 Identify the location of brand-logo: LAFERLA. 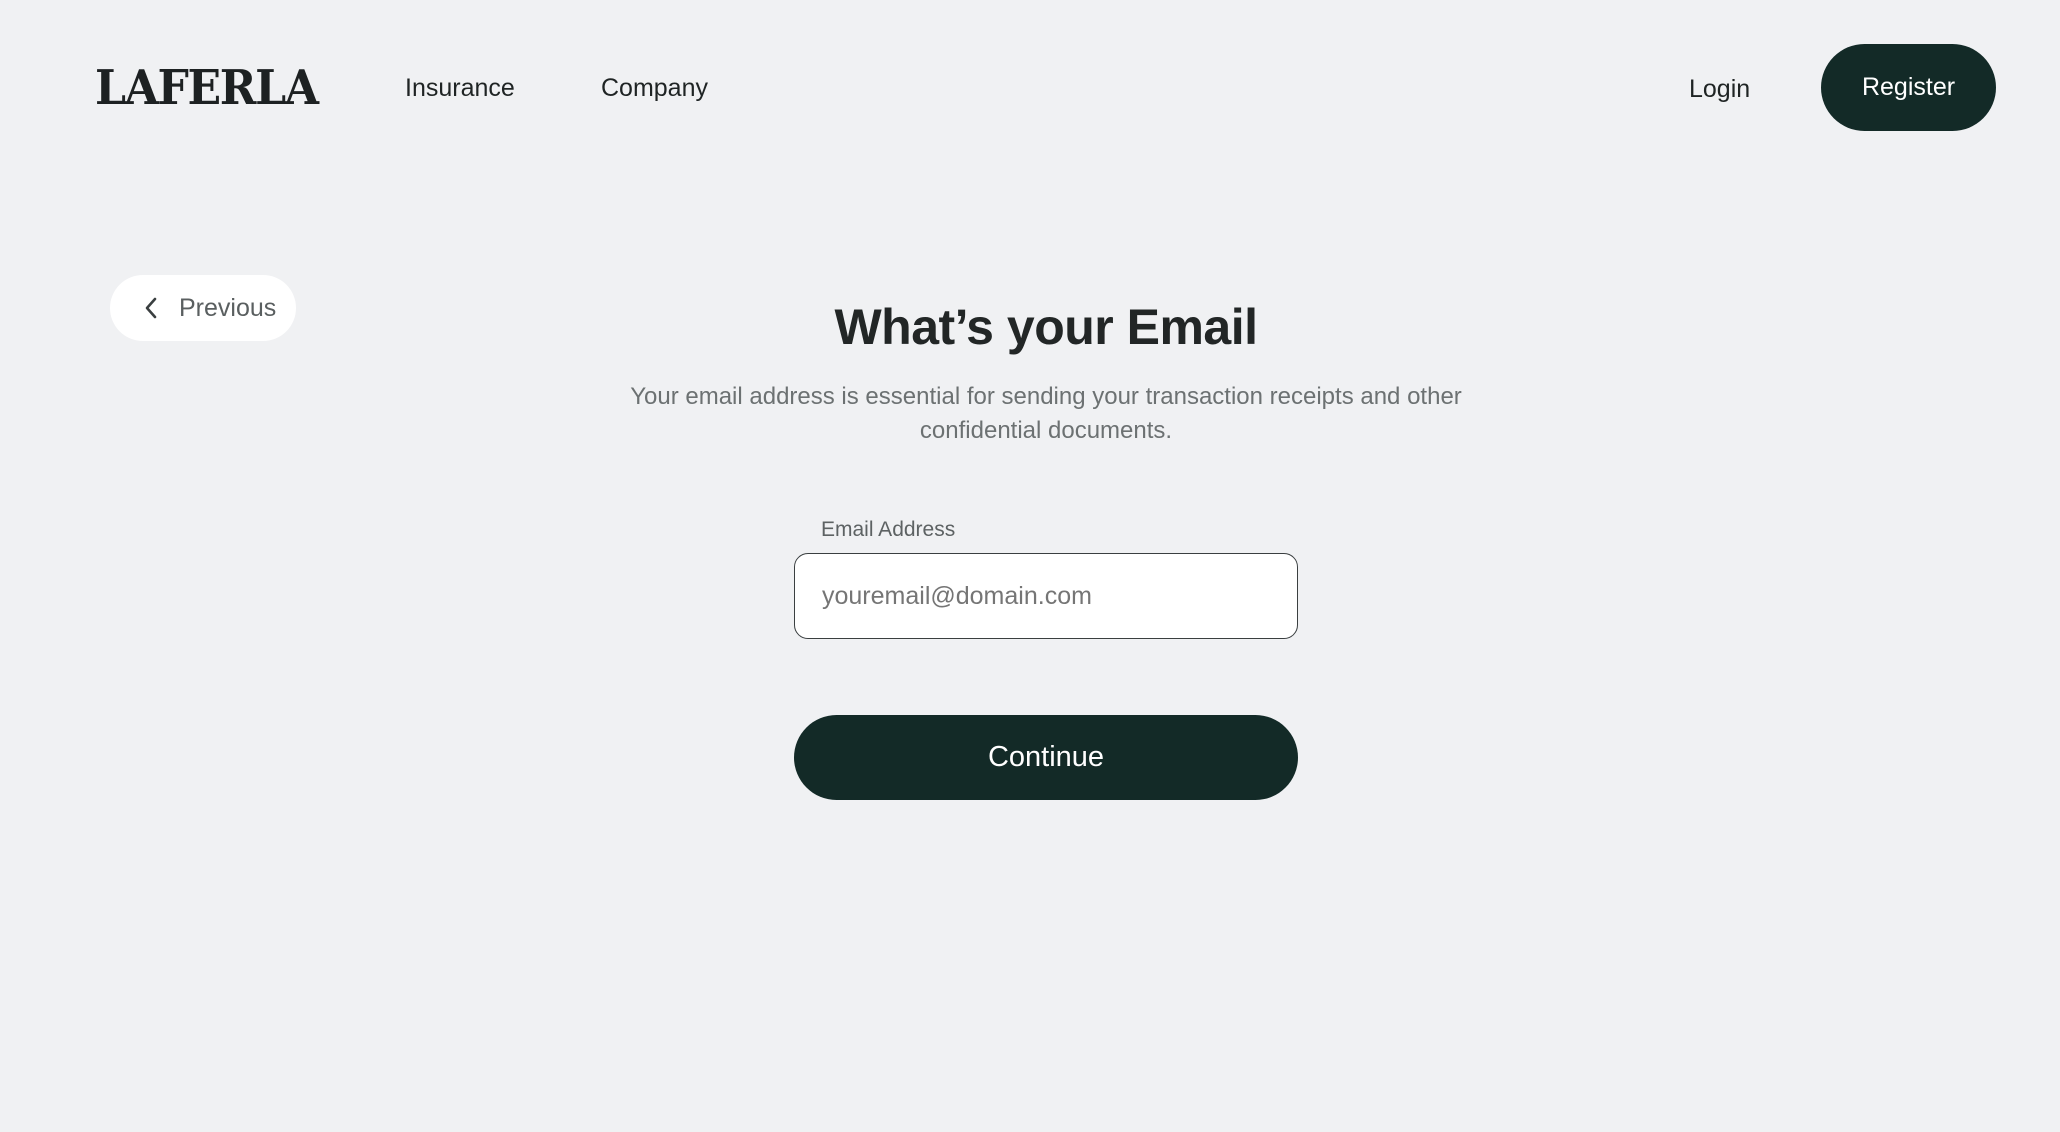
(207, 88).